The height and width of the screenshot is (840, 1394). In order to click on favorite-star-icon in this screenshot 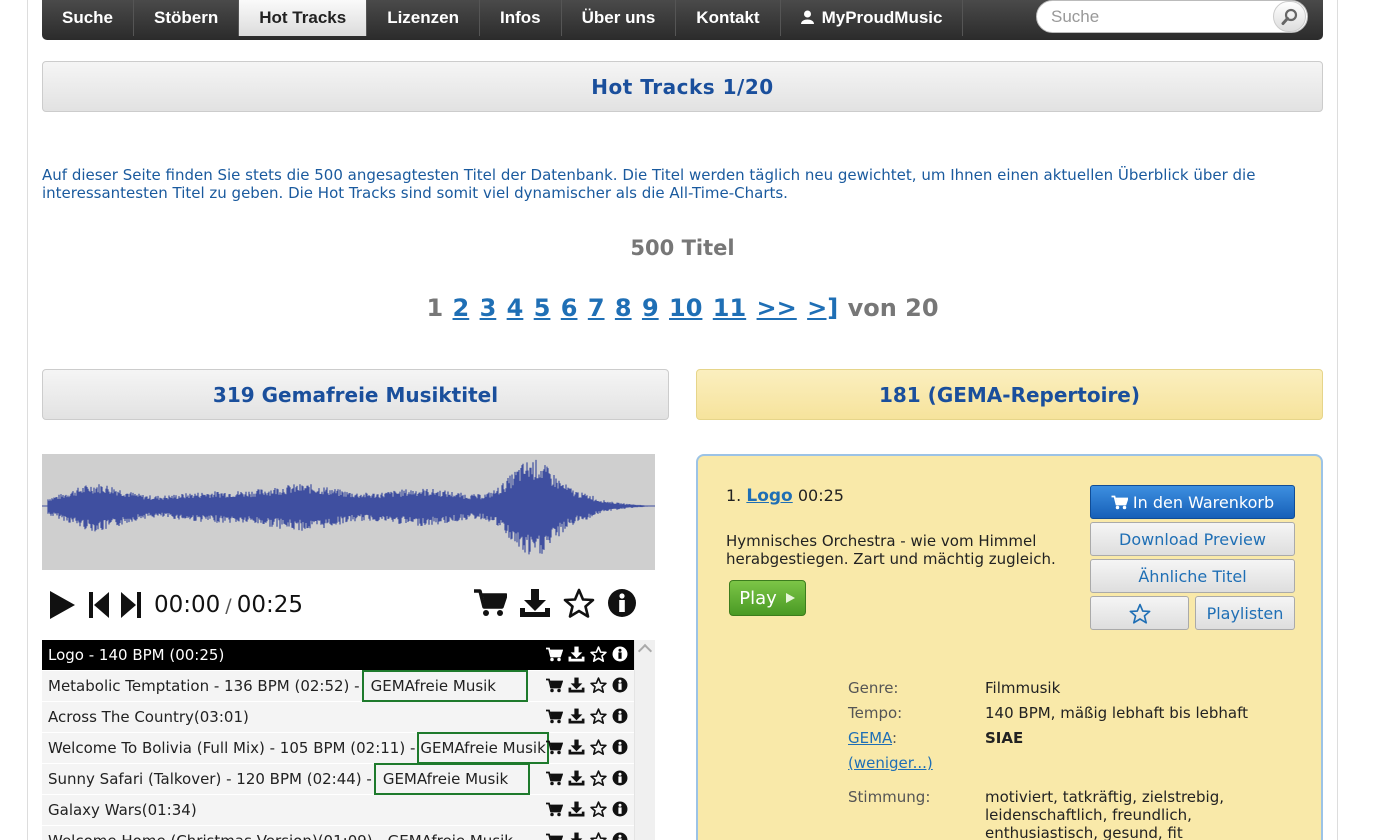, I will do `click(579, 603)`.